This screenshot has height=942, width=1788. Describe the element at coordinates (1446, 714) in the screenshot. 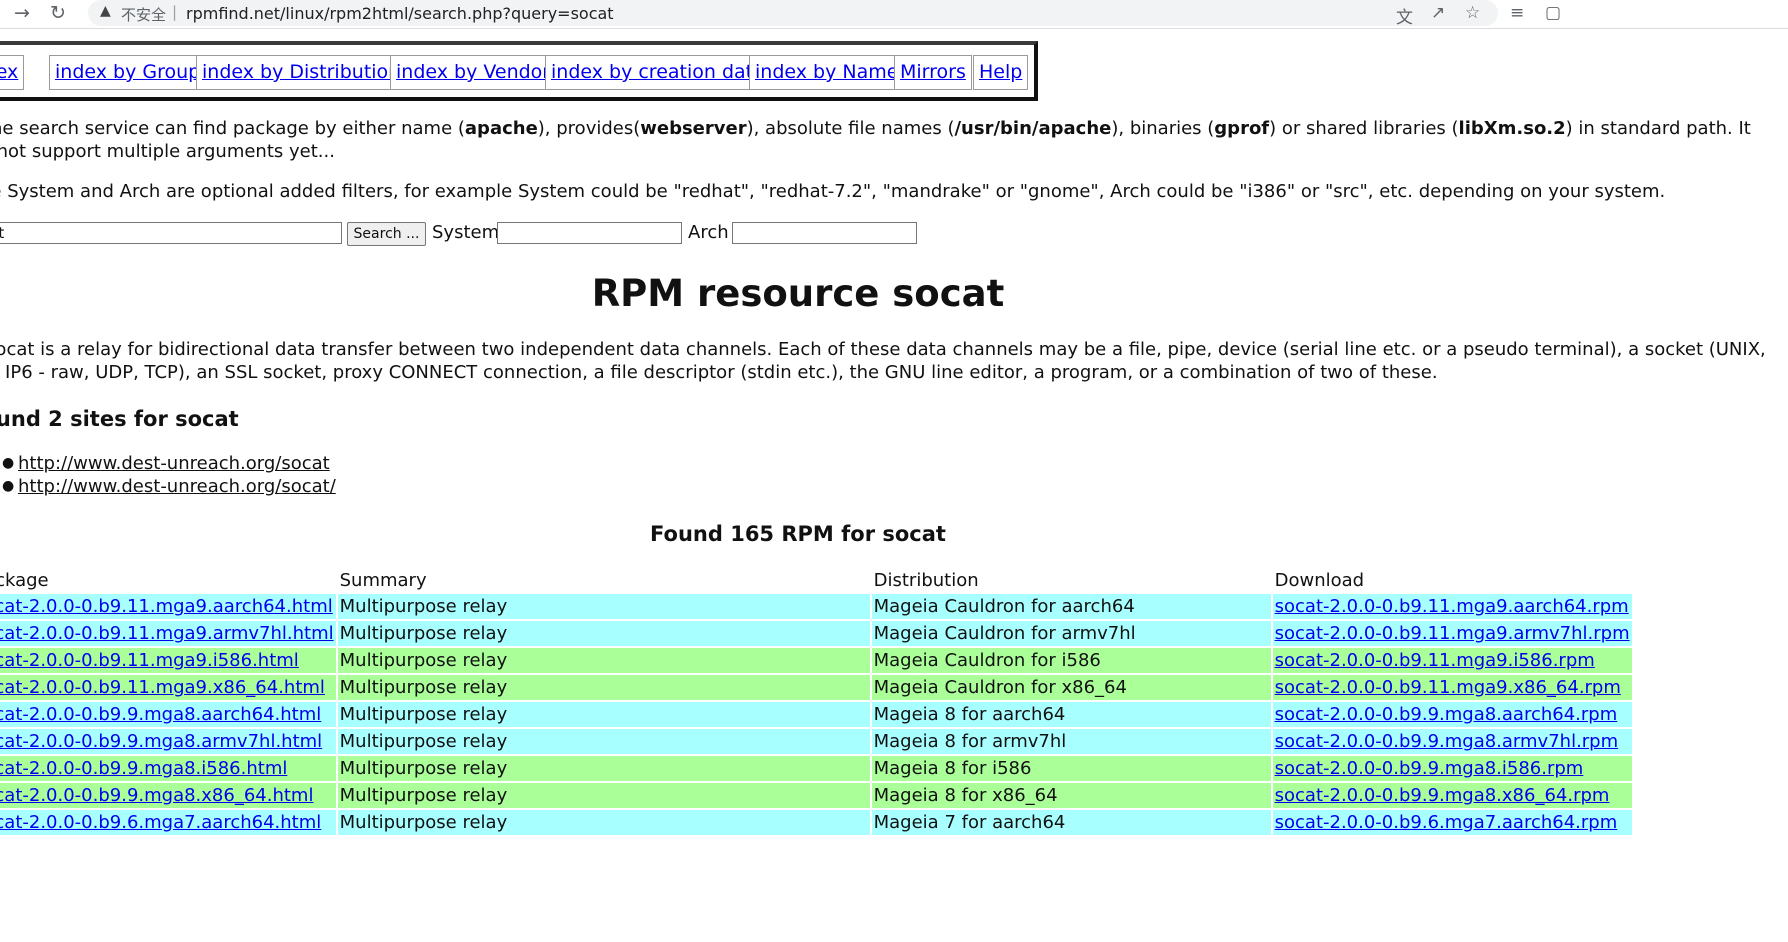

I see `download-link: socat-2.0.0-0.b9.9.mga8.aarch64.rpm` at that location.